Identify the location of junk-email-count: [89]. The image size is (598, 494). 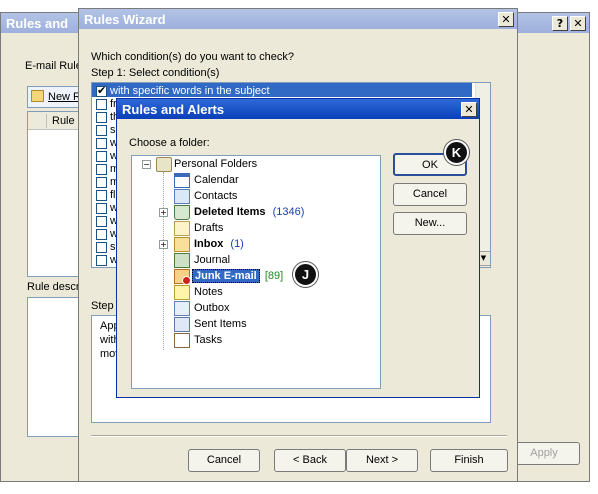
(274, 276).